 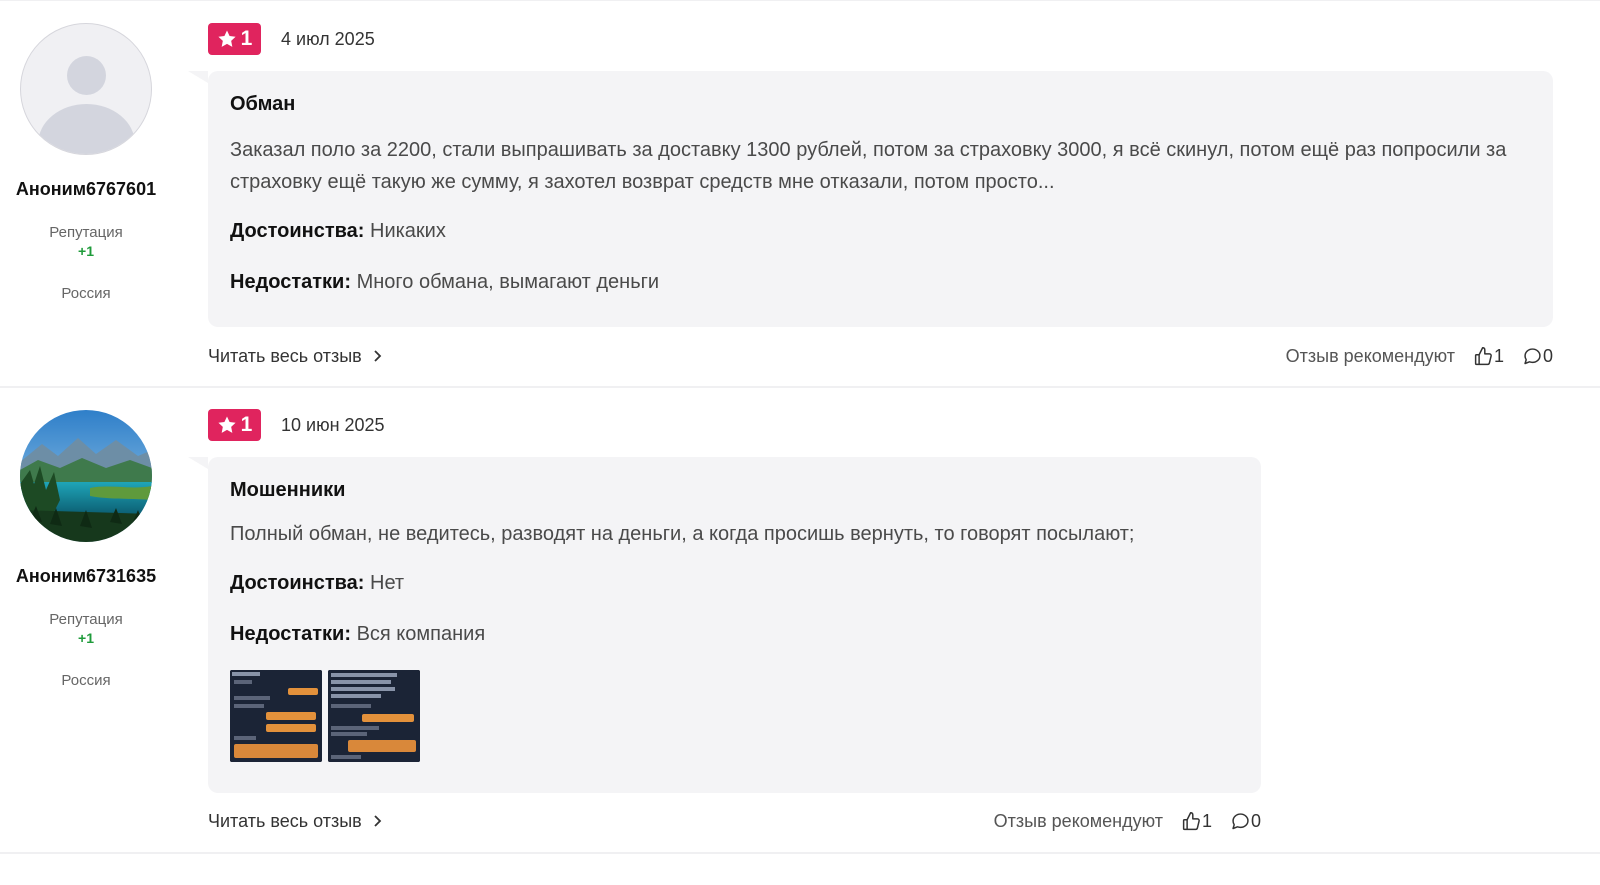 What do you see at coordinates (734, 716) in the screenshot?
I see `review-images` at bounding box center [734, 716].